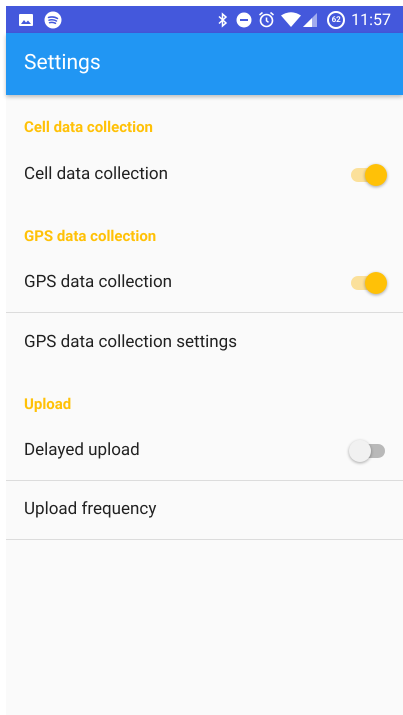  What do you see at coordinates (204, 510) in the screenshot?
I see `settings-row: Upload frequency` at bounding box center [204, 510].